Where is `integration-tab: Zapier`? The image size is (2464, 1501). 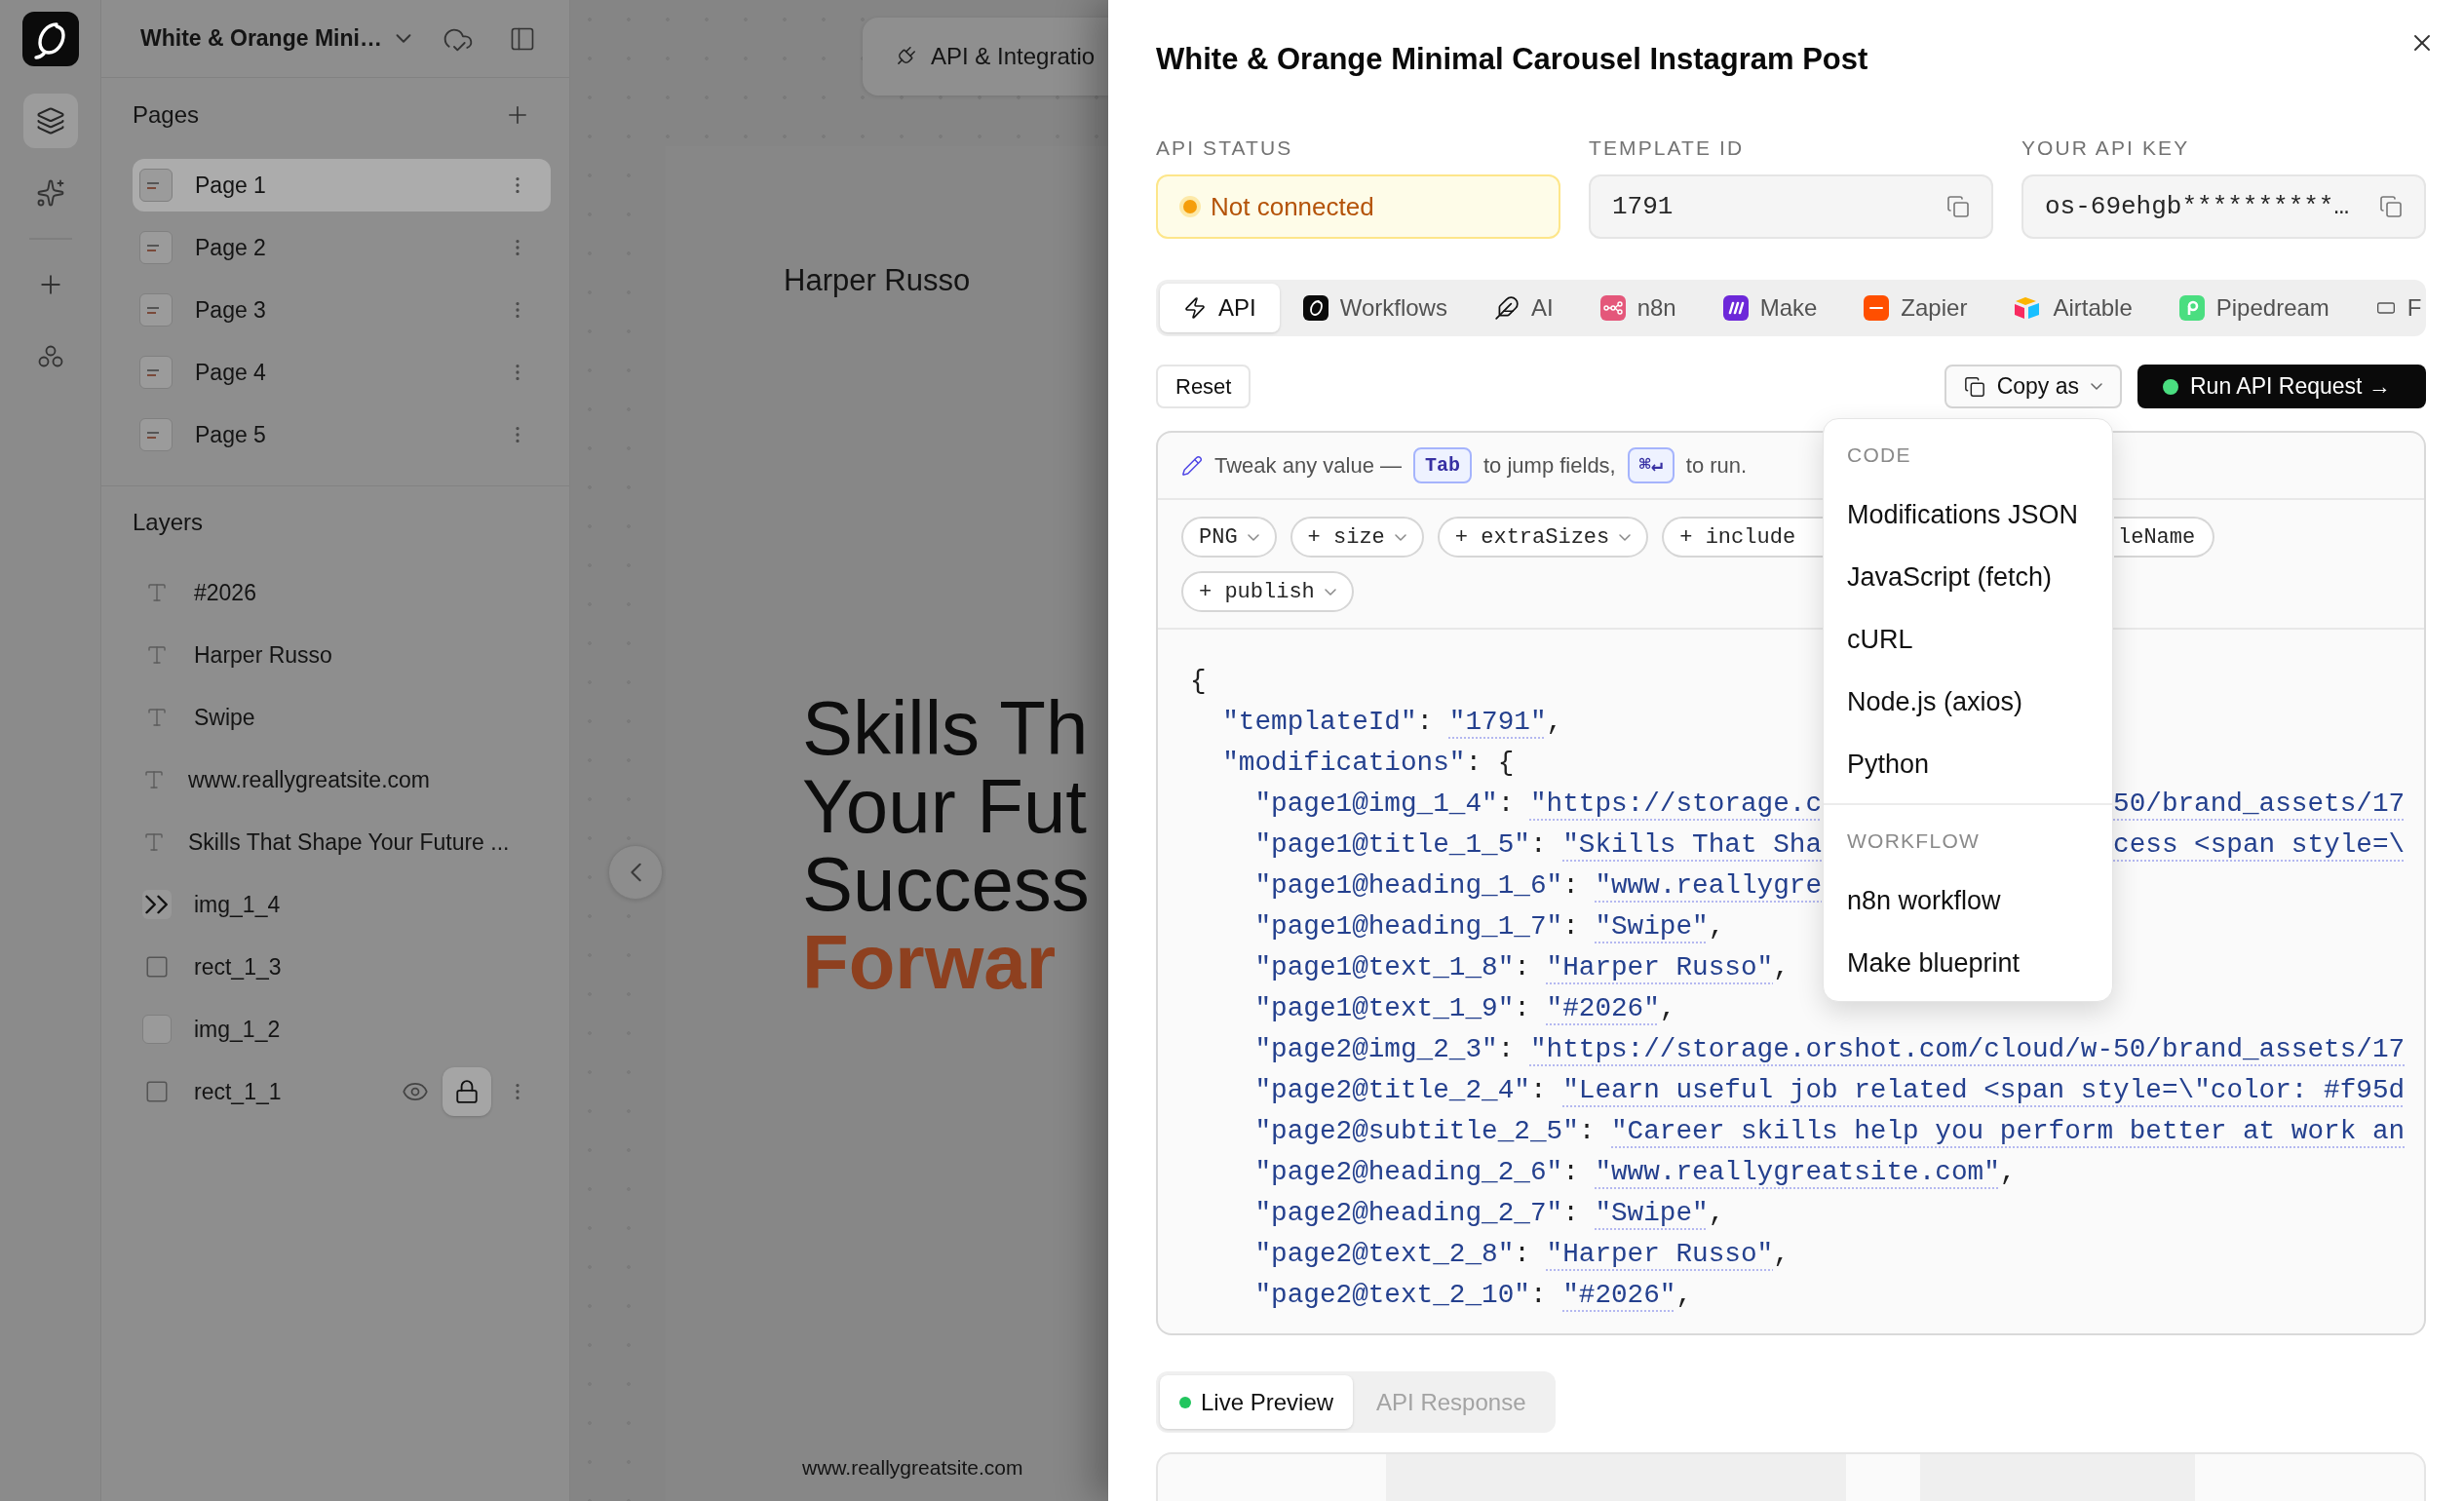 integration-tab: Zapier is located at coordinates (1915, 308).